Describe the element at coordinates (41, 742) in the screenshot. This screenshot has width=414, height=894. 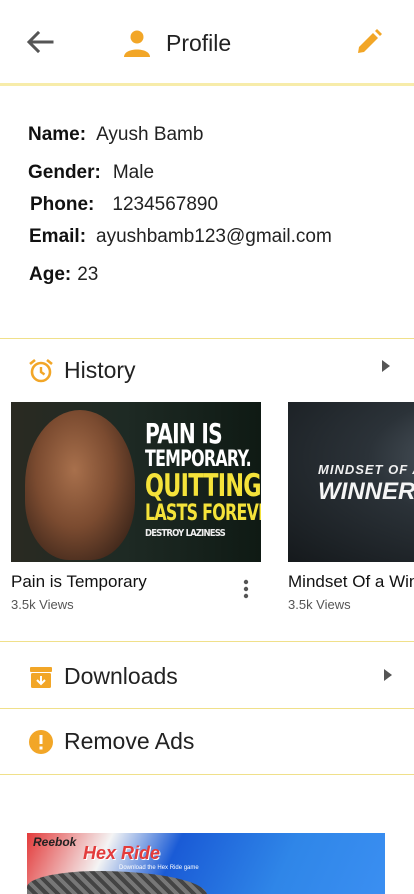
I see `alert-circle-icon` at that location.